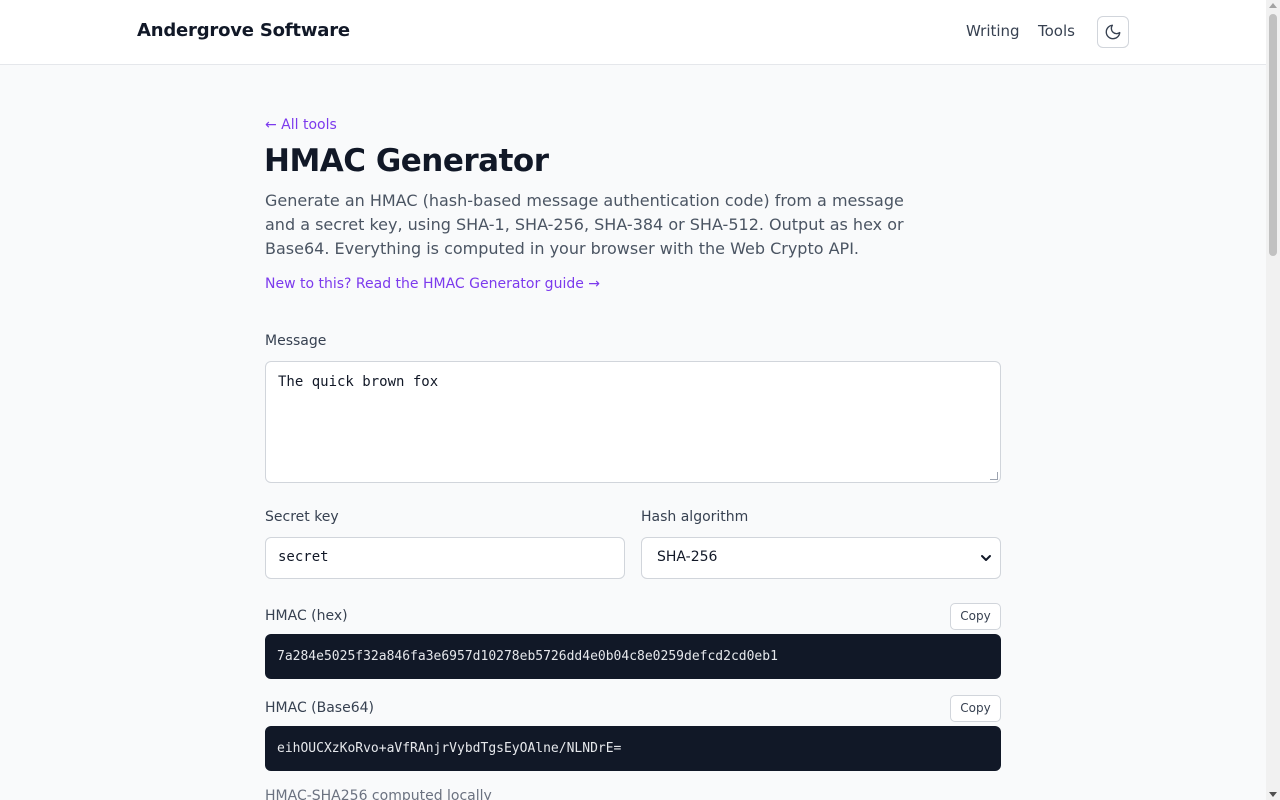 The height and width of the screenshot is (800, 1280). Describe the element at coordinates (687, 557) in the screenshot. I see `hash-algorithm-value: SHA-256` at that location.